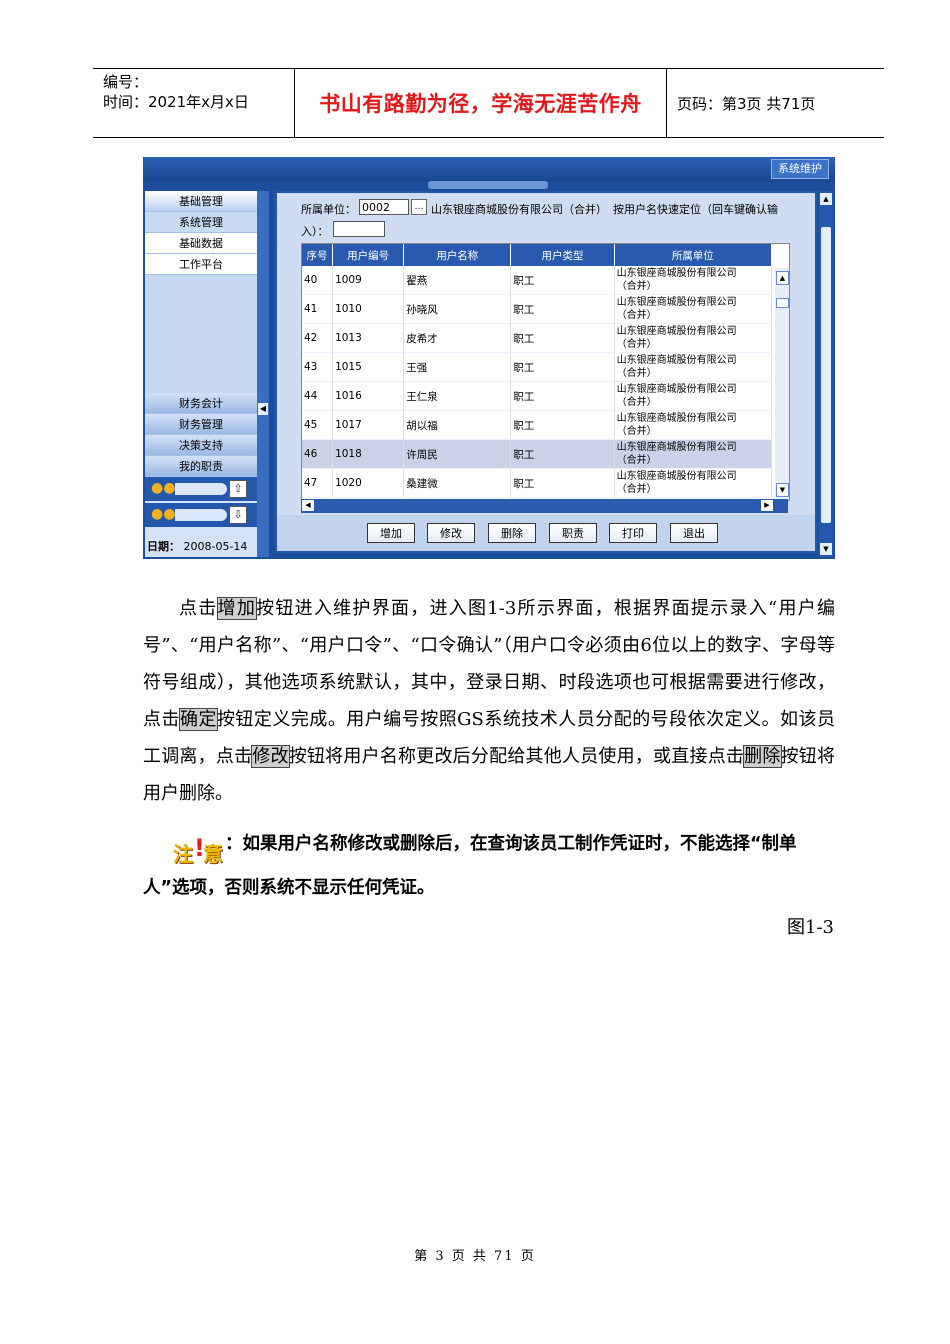 Image resolution: width=950 pixels, height=1344 pixels. What do you see at coordinates (457, 454) in the screenshot?
I see `cell-name: 许周民` at bounding box center [457, 454].